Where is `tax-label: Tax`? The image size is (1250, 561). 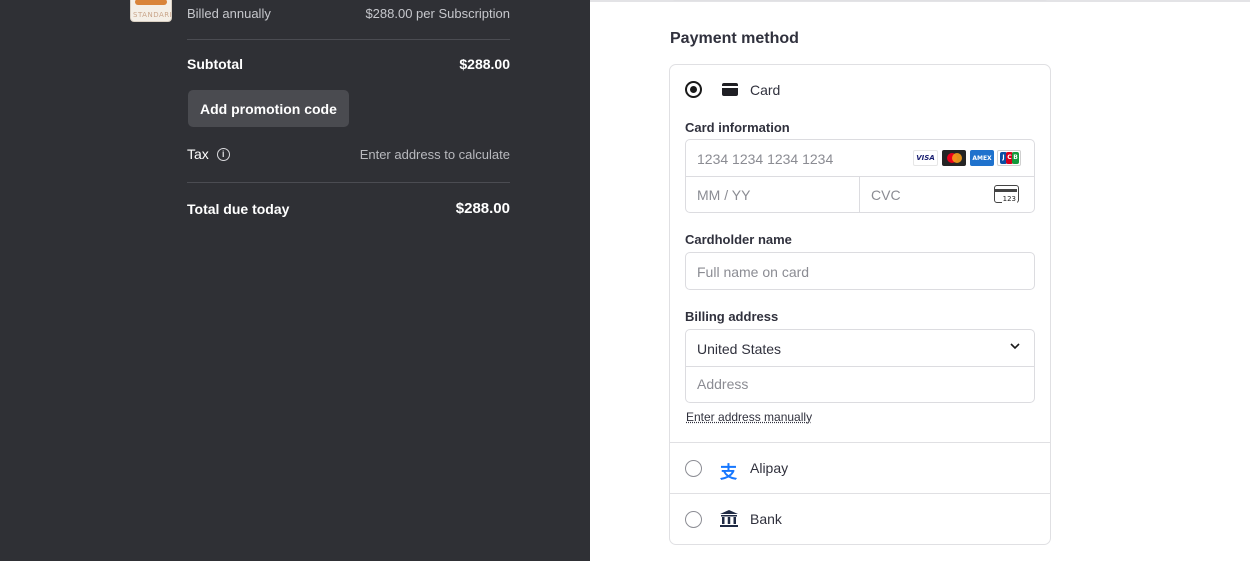 tax-label: Tax is located at coordinates (198, 154).